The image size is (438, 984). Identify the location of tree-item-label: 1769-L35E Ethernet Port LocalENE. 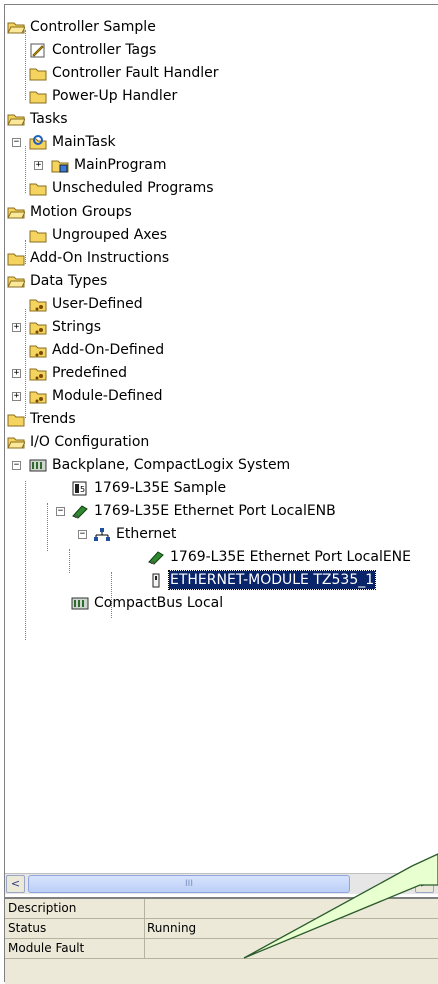
(291, 557).